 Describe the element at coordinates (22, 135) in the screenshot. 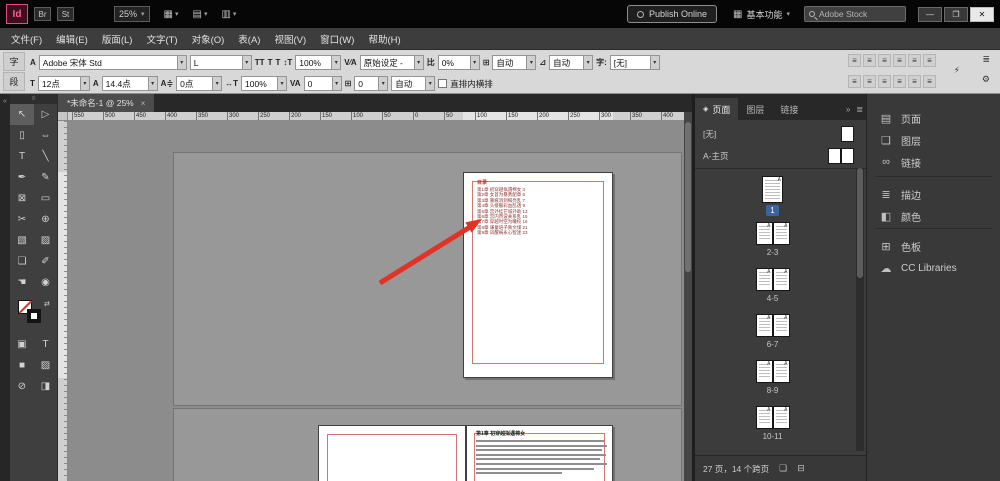

I see `page-tool: ▯` at that location.